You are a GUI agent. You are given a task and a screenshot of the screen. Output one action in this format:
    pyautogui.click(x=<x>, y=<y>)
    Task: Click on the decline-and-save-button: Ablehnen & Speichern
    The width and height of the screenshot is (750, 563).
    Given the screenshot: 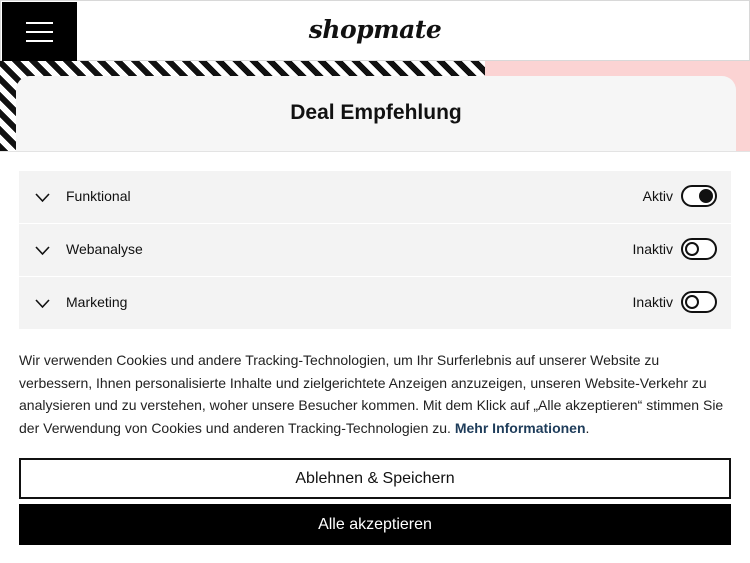 What is the action you would take?
    pyautogui.click(x=375, y=478)
    